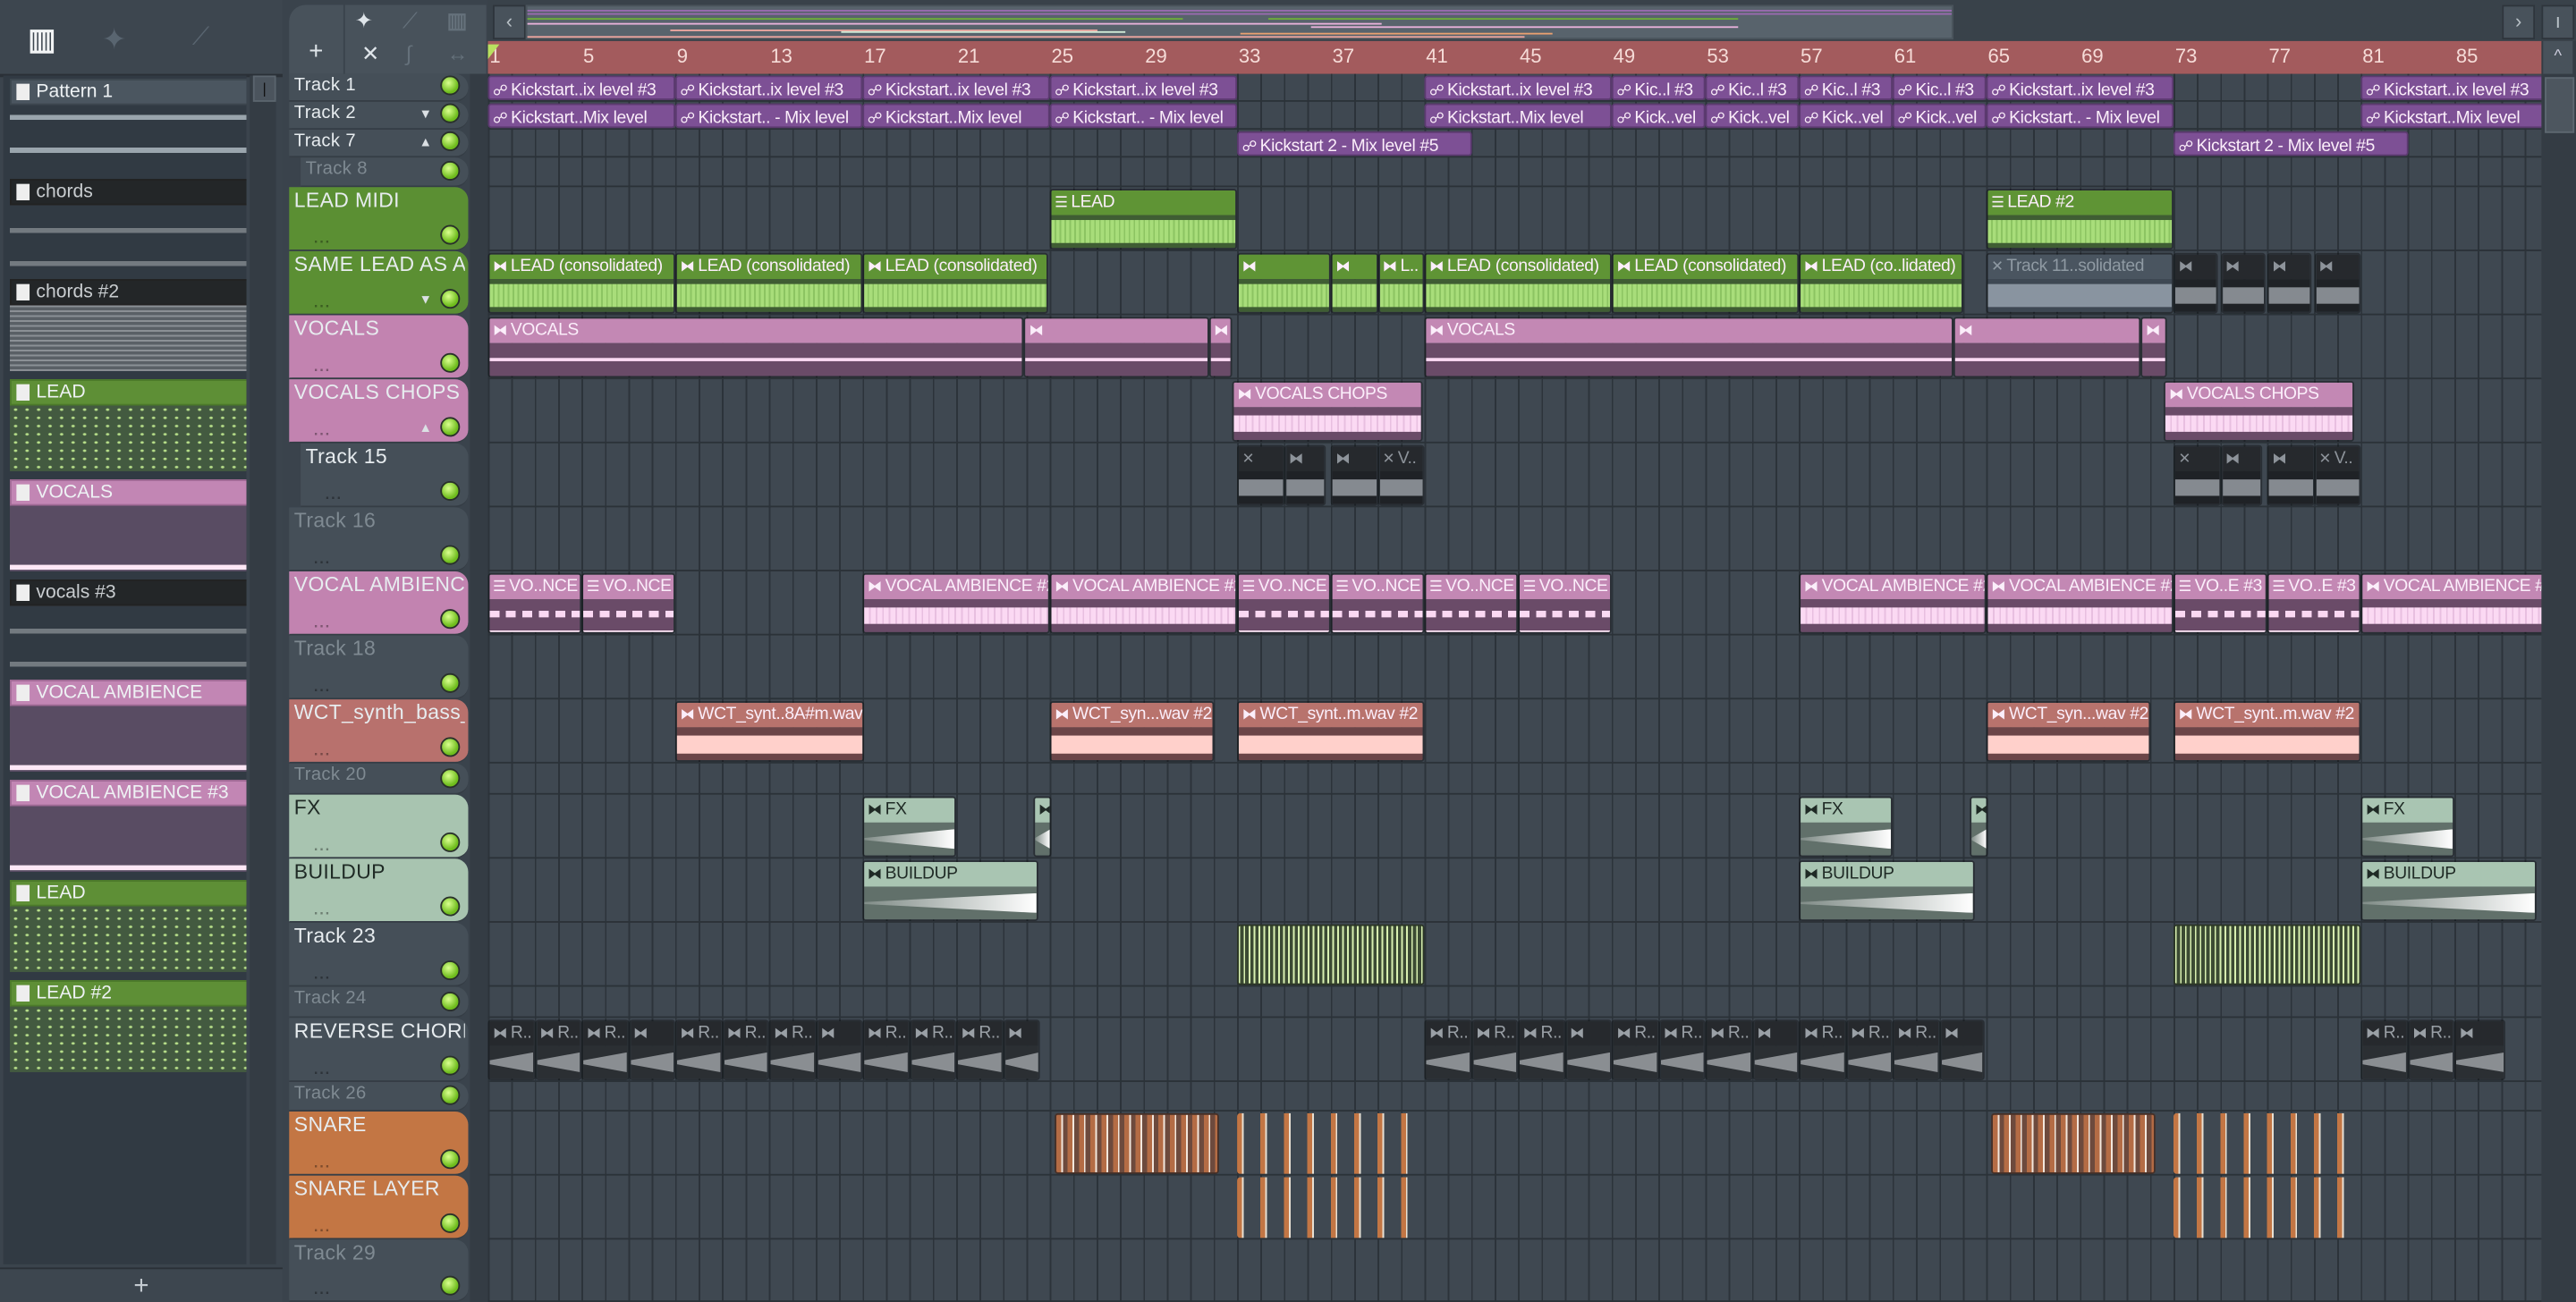 This screenshot has height=1302, width=2576. What do you see at coordinates (128, 292) in the screenshot?
I see `pattern-header: chords #2` at bounding box center [128, 292].